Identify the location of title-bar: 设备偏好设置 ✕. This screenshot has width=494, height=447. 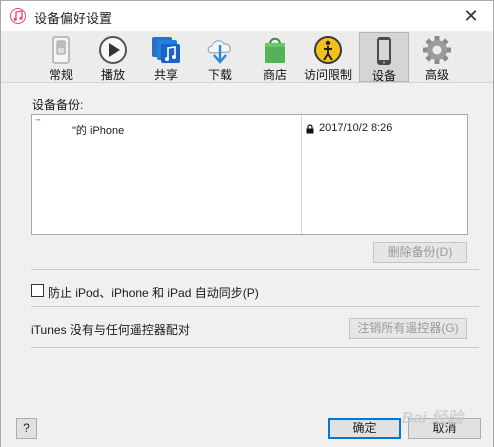
(247, 16).